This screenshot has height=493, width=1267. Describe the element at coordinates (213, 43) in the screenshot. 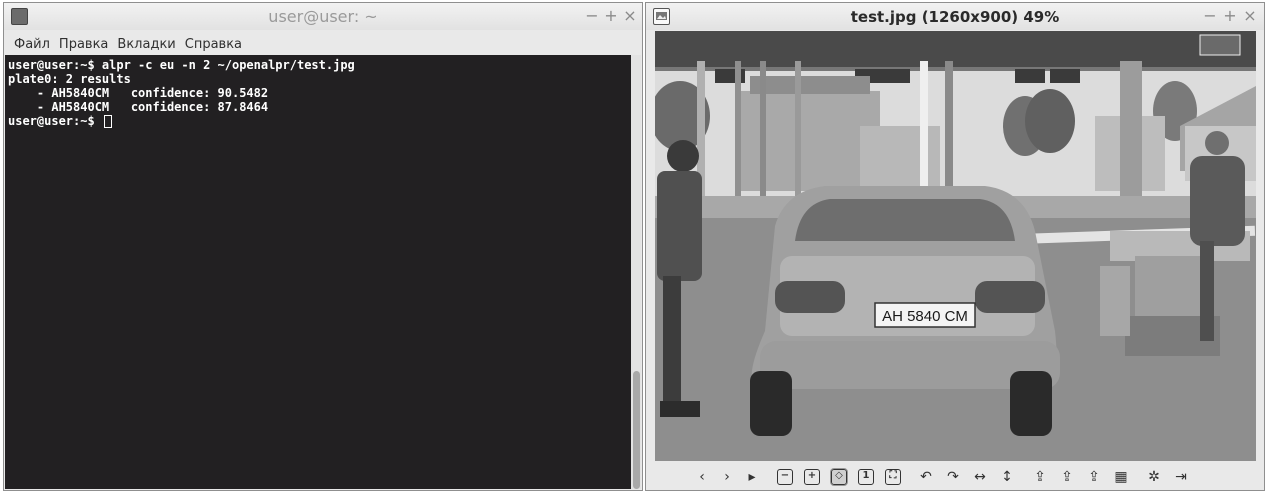

I see `menu-help: Справка` at that location.